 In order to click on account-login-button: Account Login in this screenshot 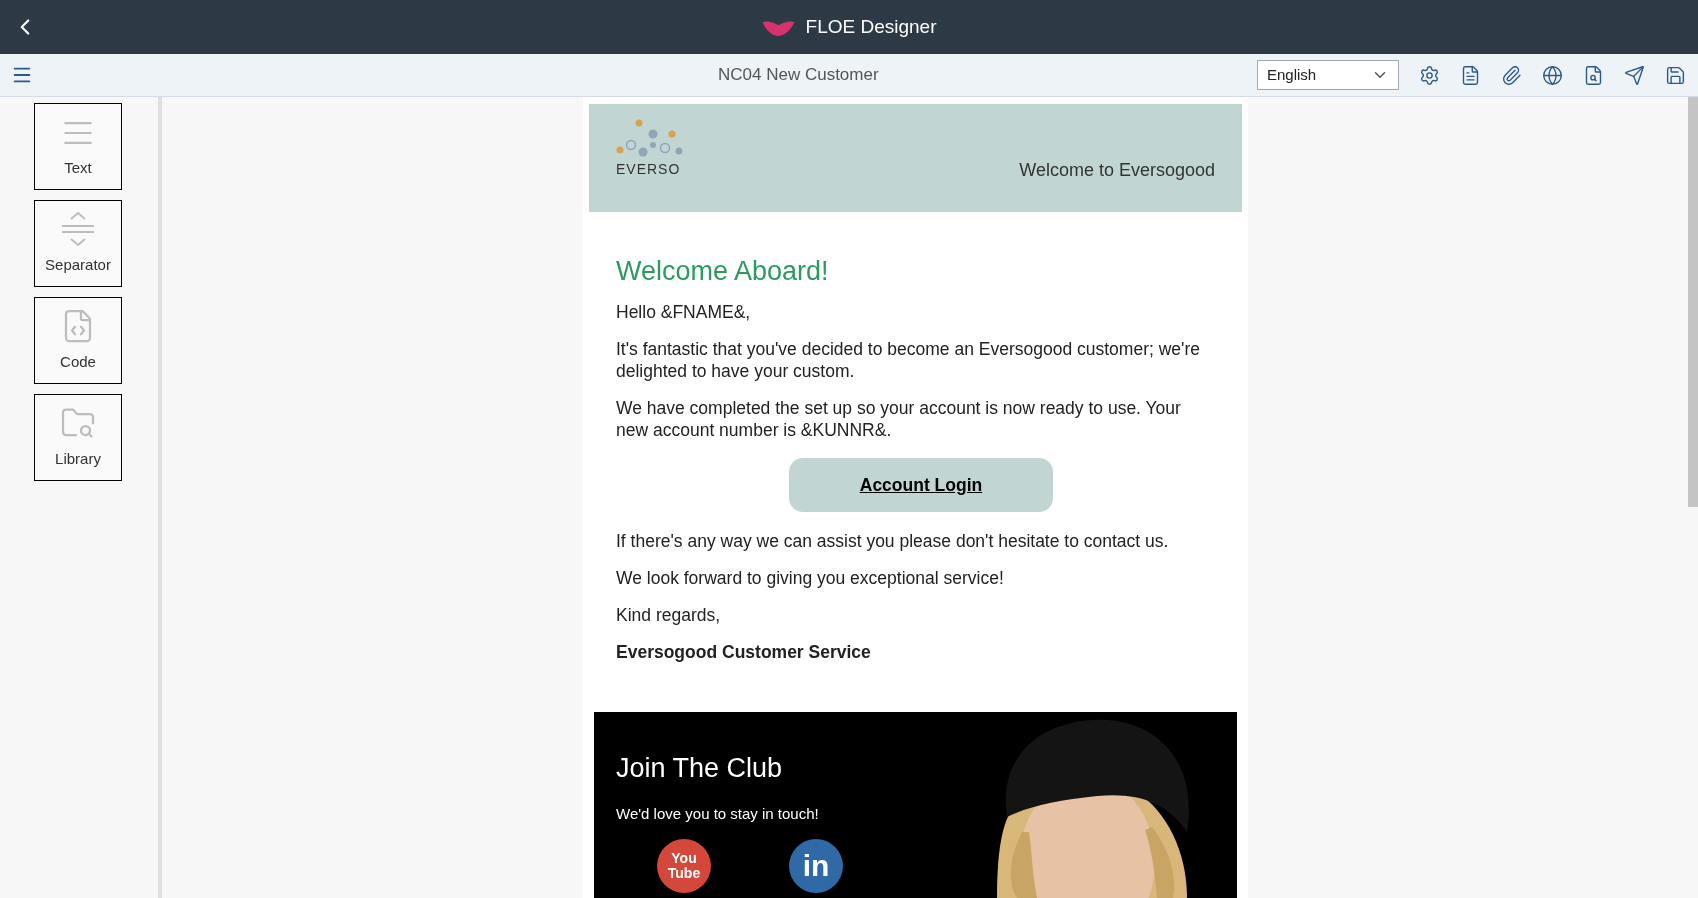, I will do `click(921, 485)`.